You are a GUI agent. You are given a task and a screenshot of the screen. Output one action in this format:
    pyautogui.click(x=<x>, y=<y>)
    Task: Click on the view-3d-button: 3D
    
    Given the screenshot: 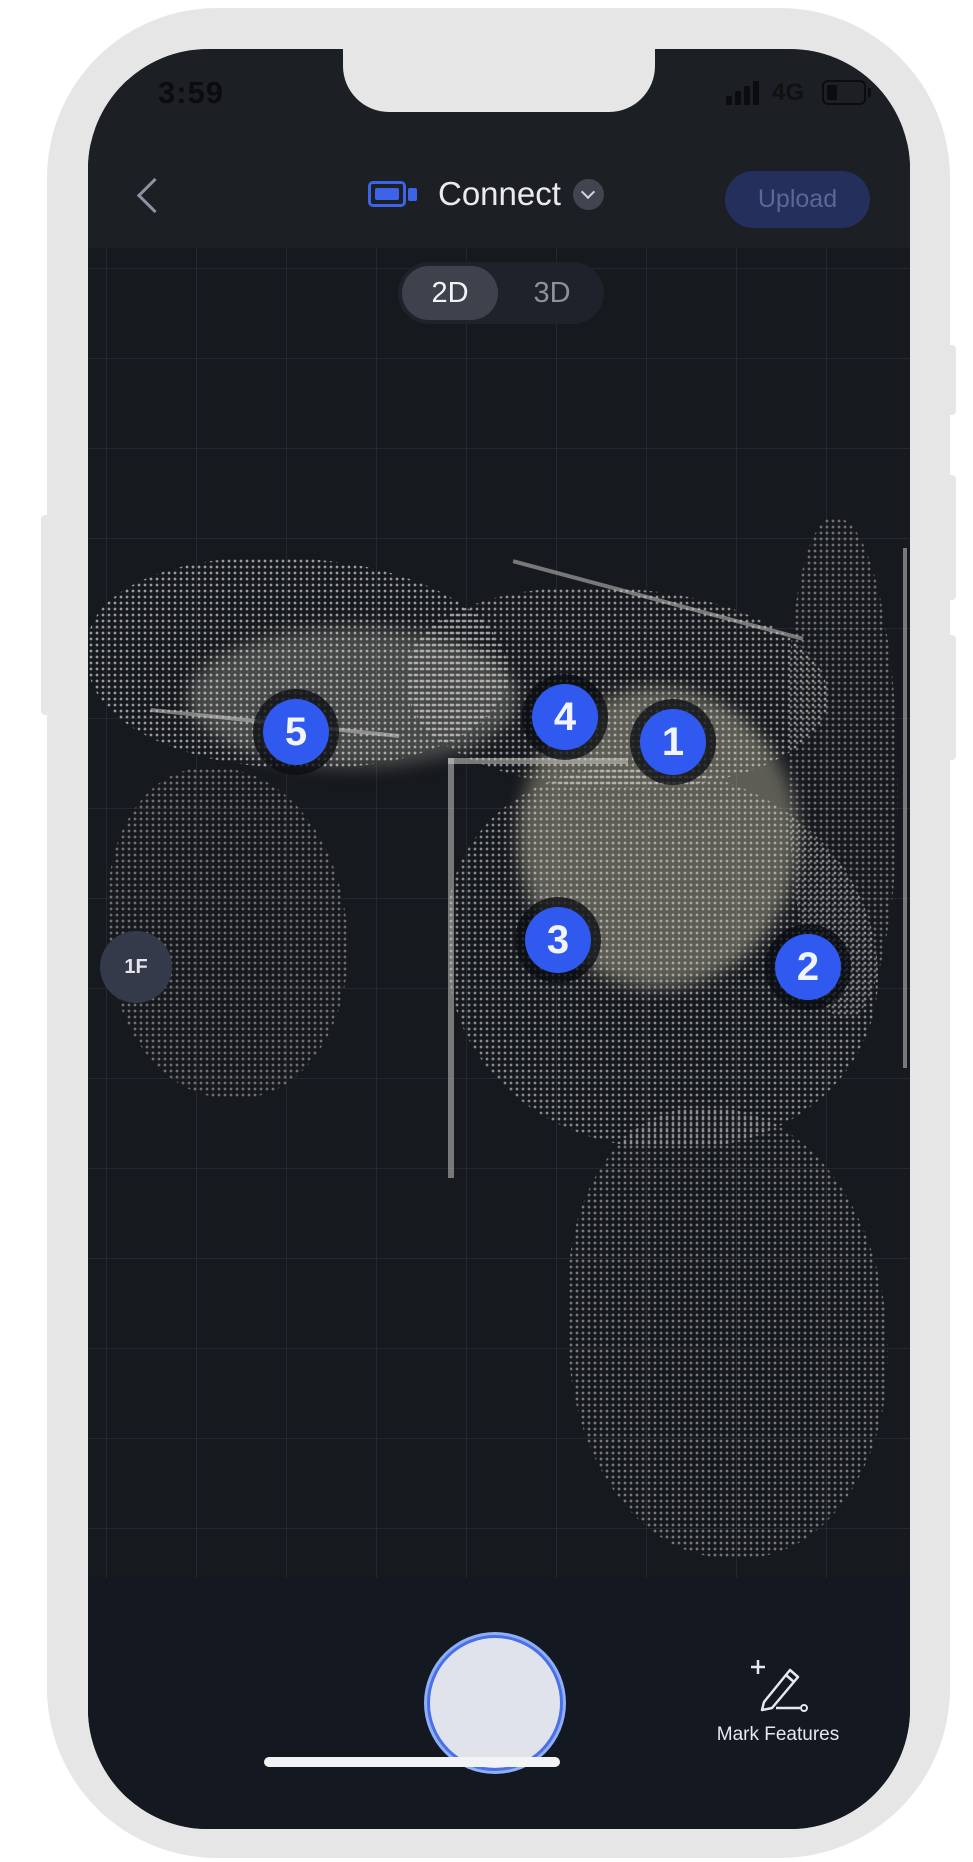 What is the action you would take?
    pyautogui.click(x=552, y=293)
    